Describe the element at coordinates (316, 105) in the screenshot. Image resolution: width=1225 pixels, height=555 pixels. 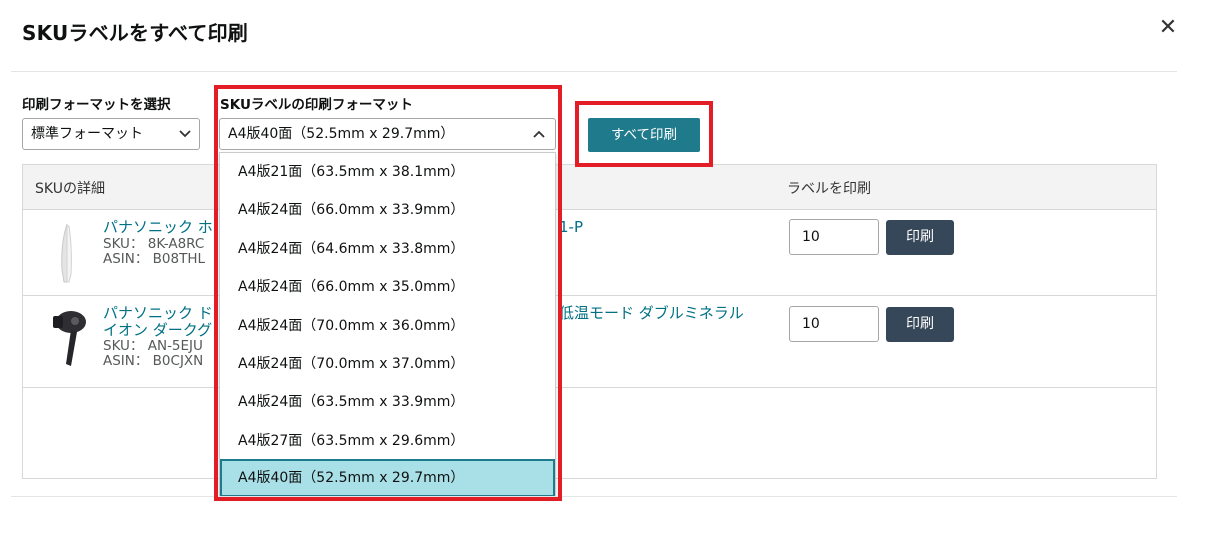
I see `sku-format-label: SKUラベルの印刷フォーマット` at that location.